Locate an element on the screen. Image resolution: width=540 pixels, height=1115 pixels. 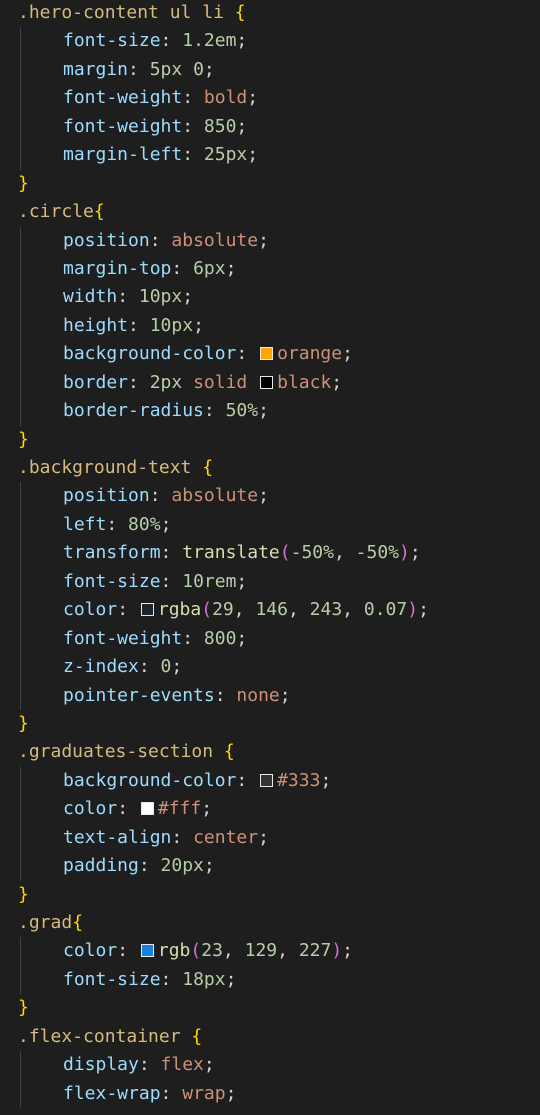
css-value-token: #fff is located at coordinates (179, 809).